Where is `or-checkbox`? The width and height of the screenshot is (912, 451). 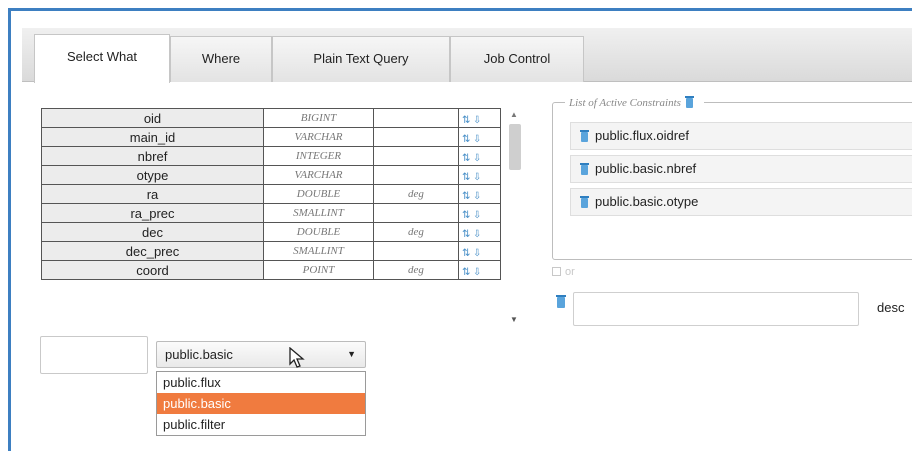
or-checkbox is located at coordinates (556, 271).